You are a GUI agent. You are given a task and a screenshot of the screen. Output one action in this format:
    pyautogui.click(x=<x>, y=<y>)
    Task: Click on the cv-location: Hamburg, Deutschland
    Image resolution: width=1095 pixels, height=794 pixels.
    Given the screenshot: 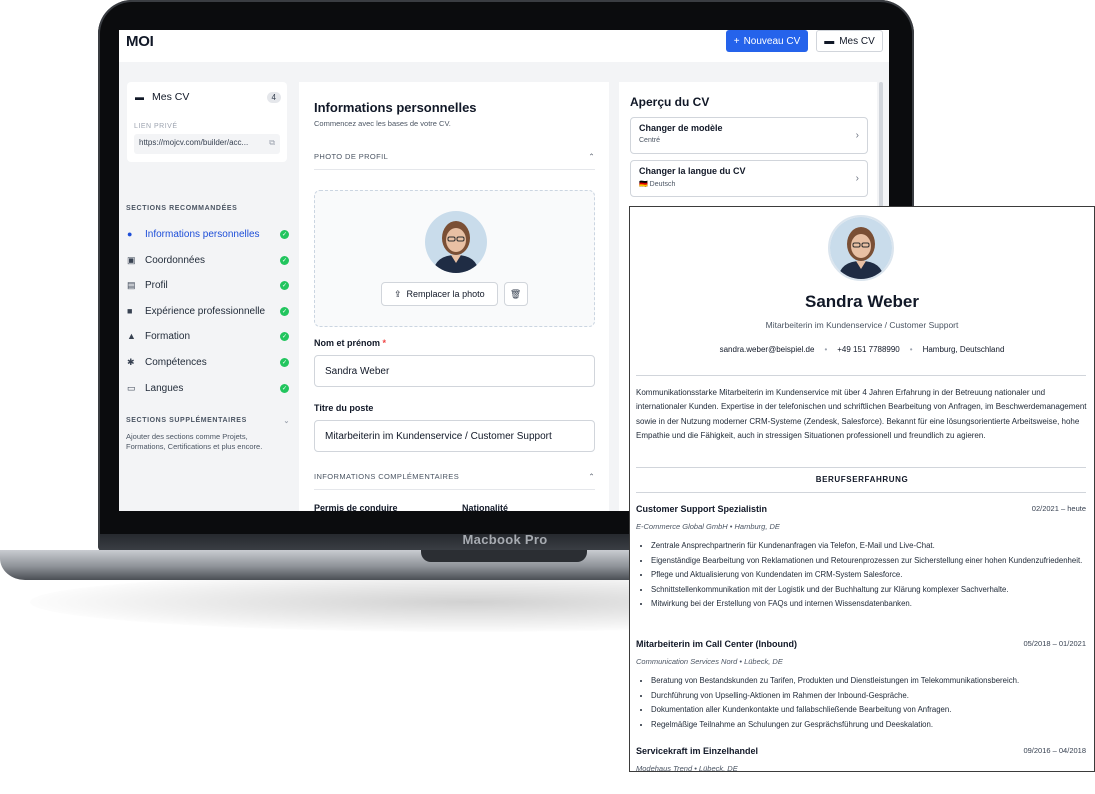 What is the action you would take?
    pyautogui.click(x=963, y=349)
    